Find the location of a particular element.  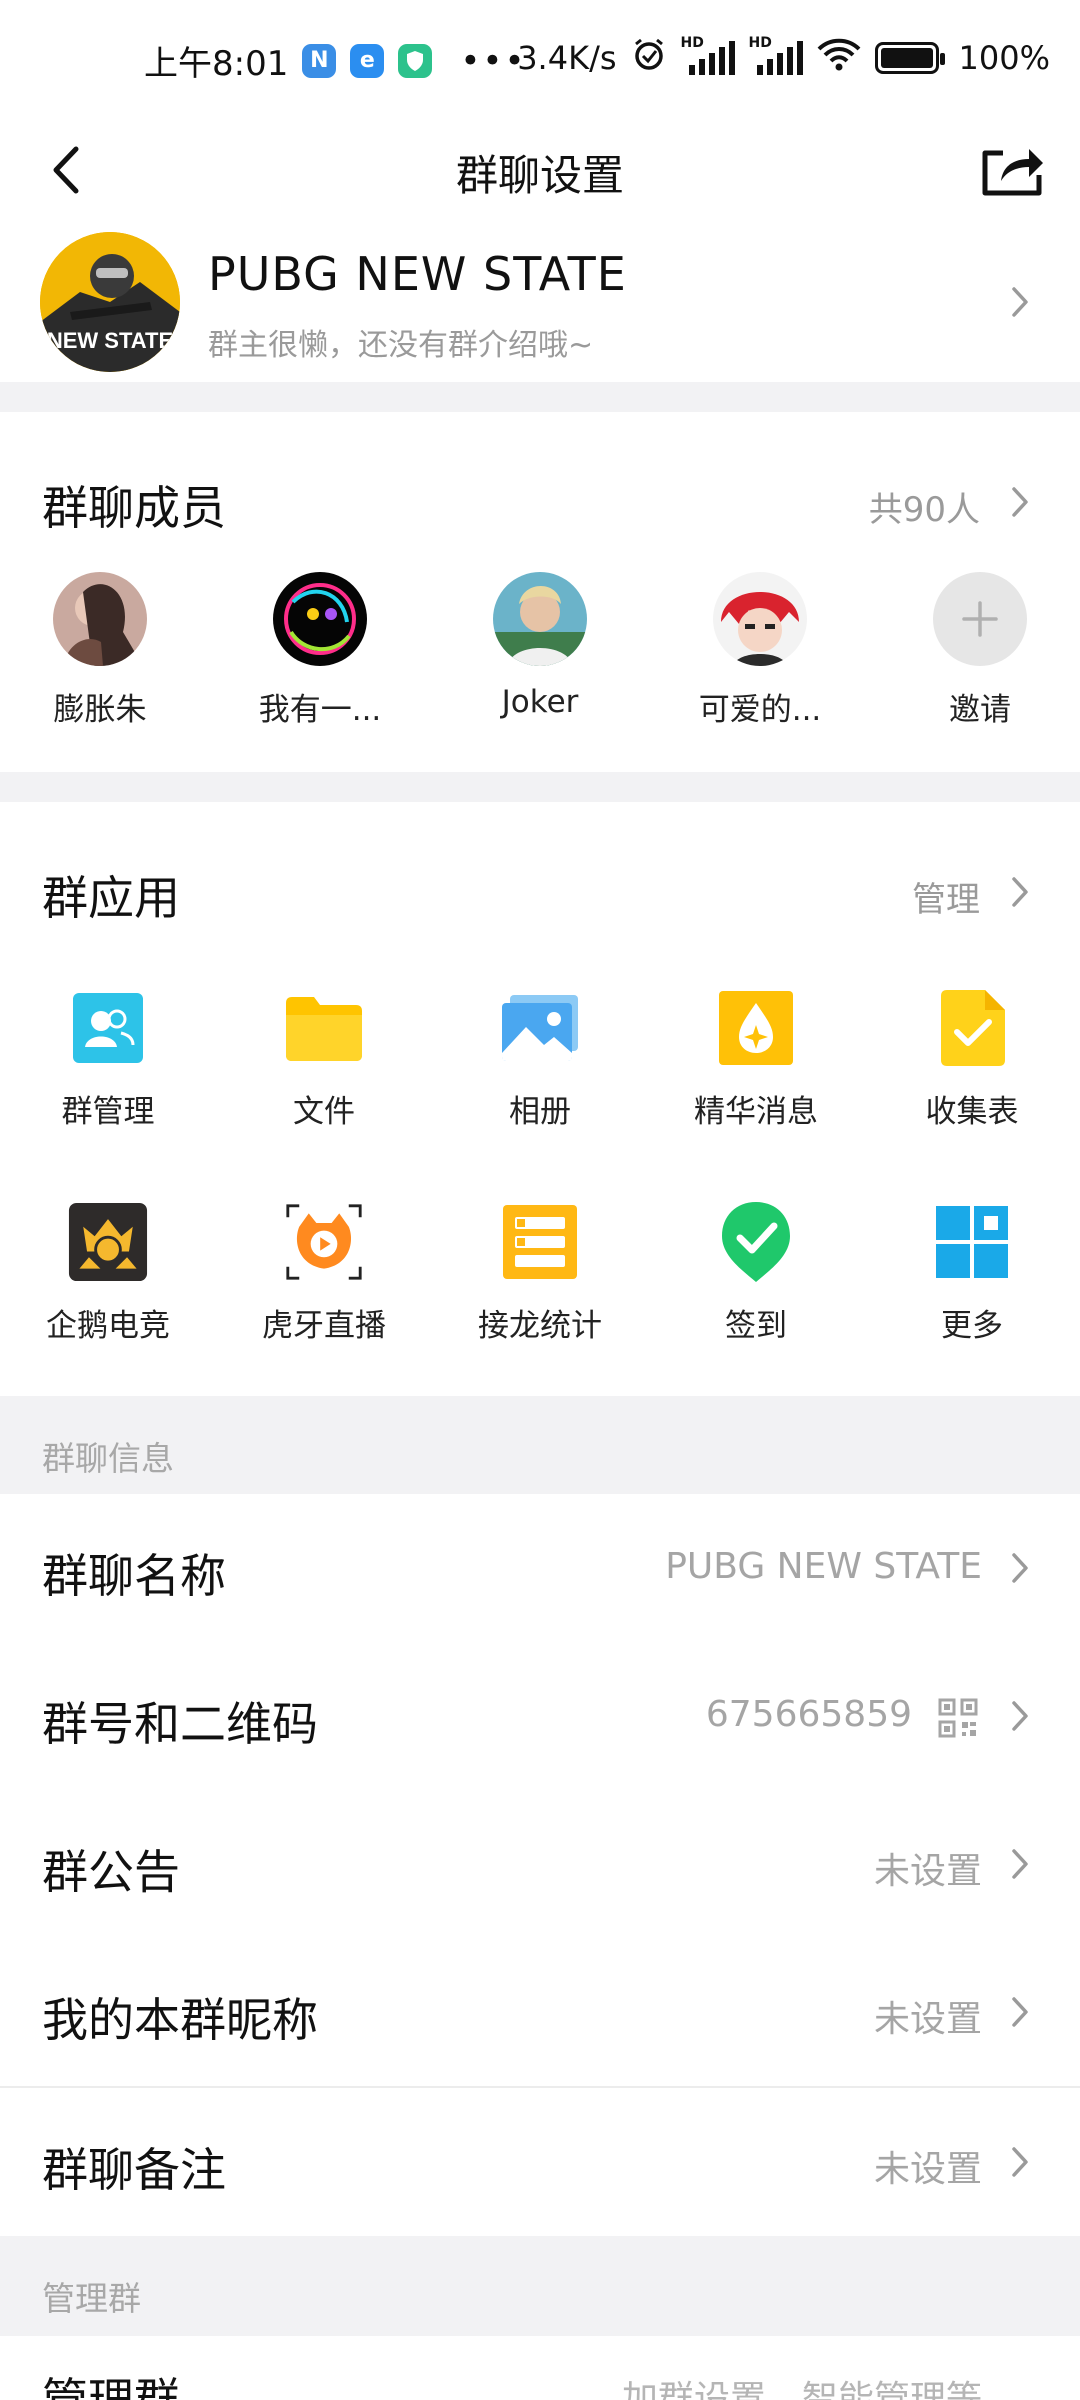

app-relay-stats: 接龙统计 is located at coordinates (540, 1273).